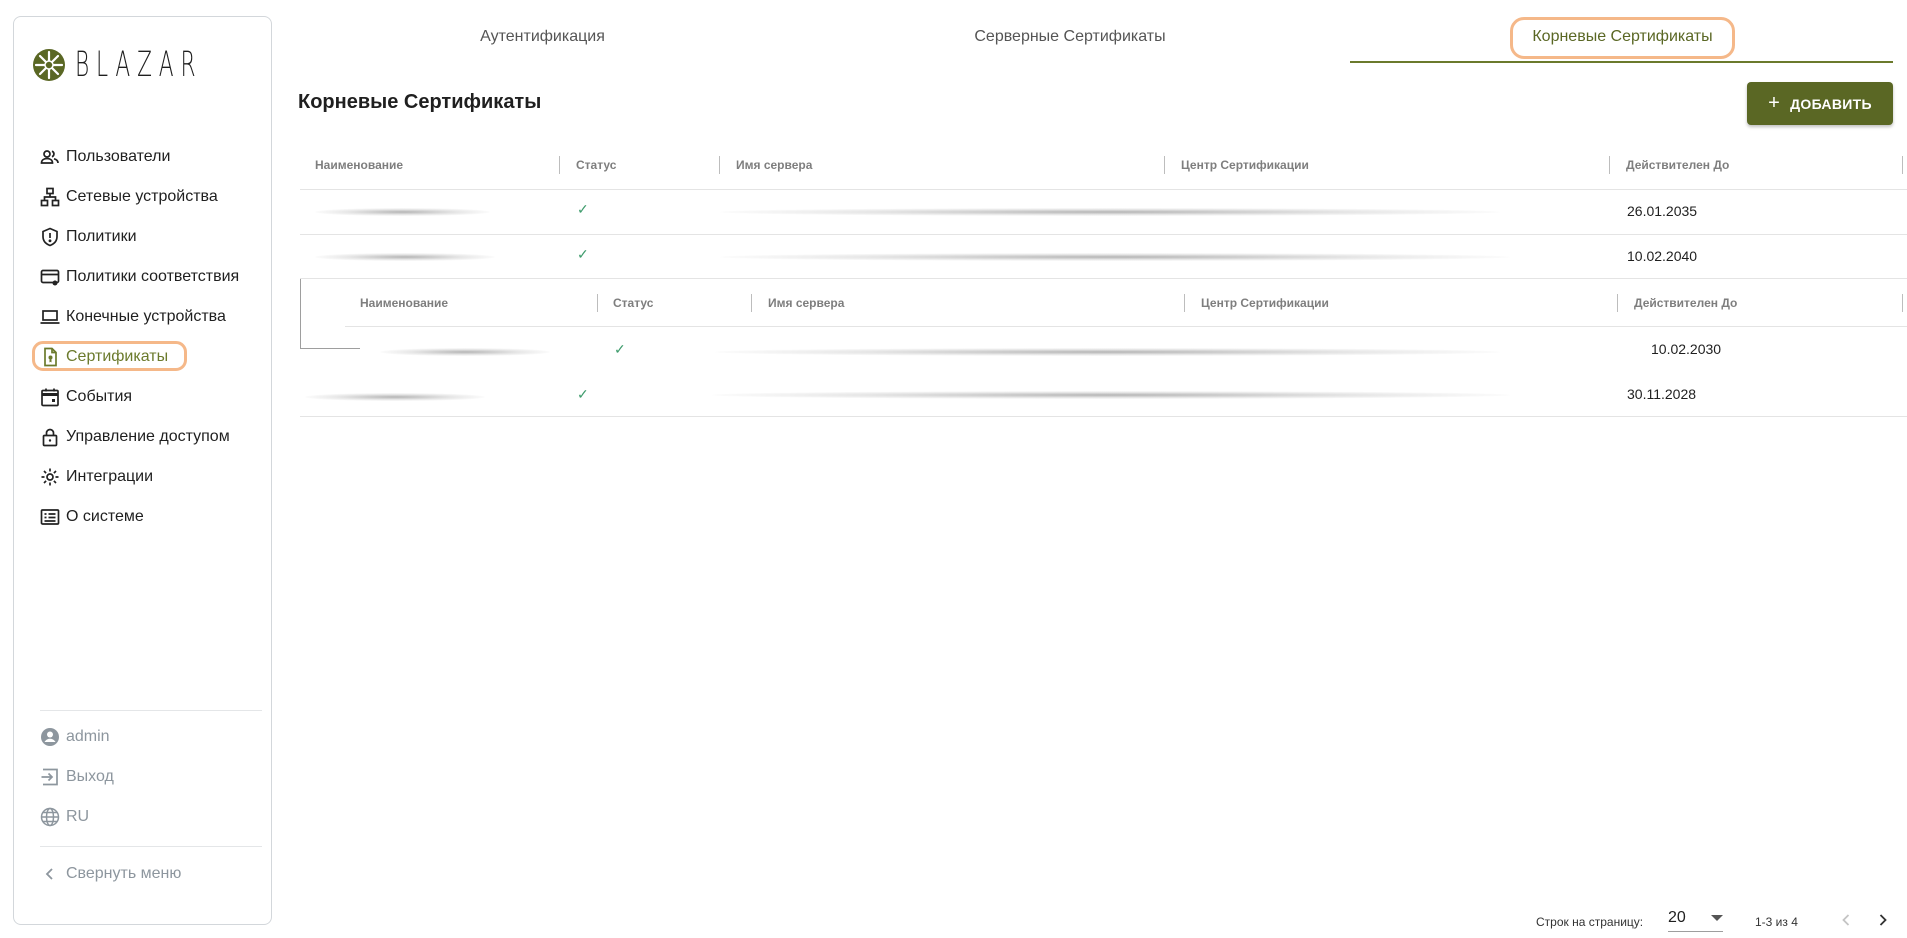  What do you see at coordinates (50, 237) in the screenshot?
I see `shield-icon` at bounding box center [50, 237].